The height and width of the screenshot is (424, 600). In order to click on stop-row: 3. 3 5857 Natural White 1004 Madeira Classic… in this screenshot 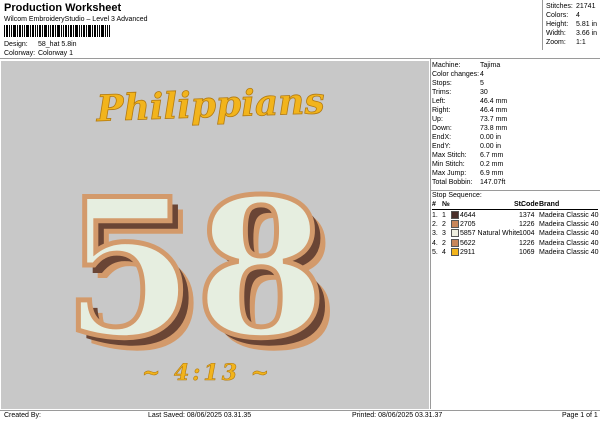, I will do `click(515, 233)`.